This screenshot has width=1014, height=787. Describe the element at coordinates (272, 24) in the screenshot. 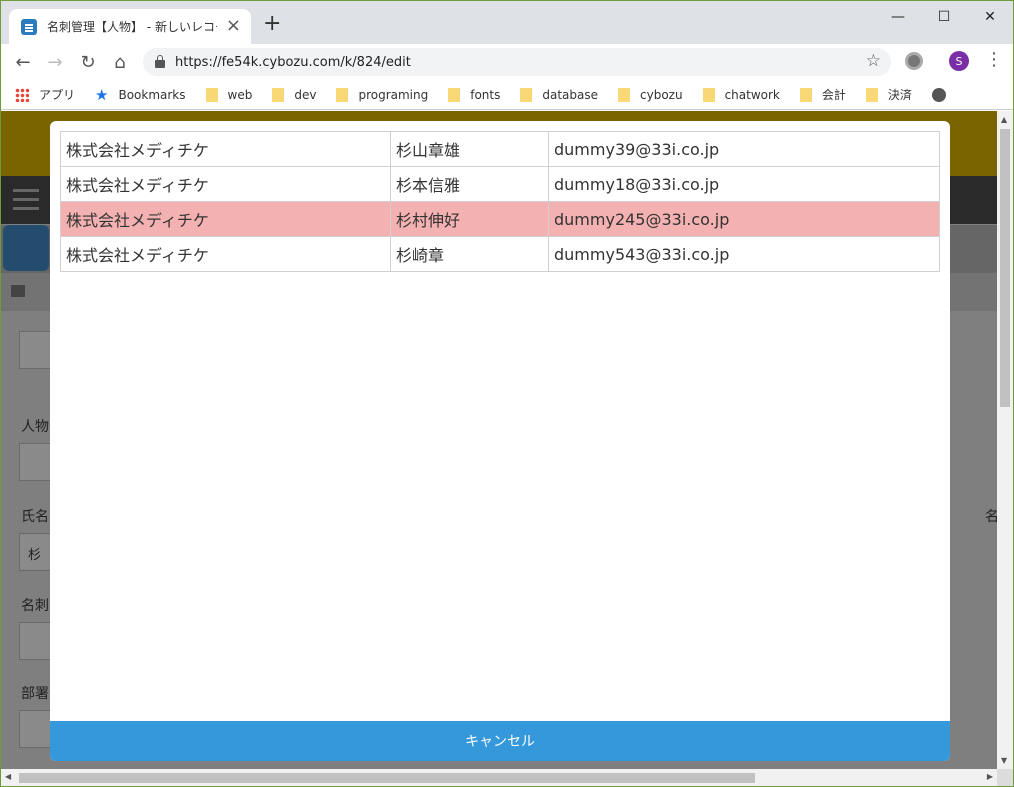

I see `new-tab-icon: +` at that location.